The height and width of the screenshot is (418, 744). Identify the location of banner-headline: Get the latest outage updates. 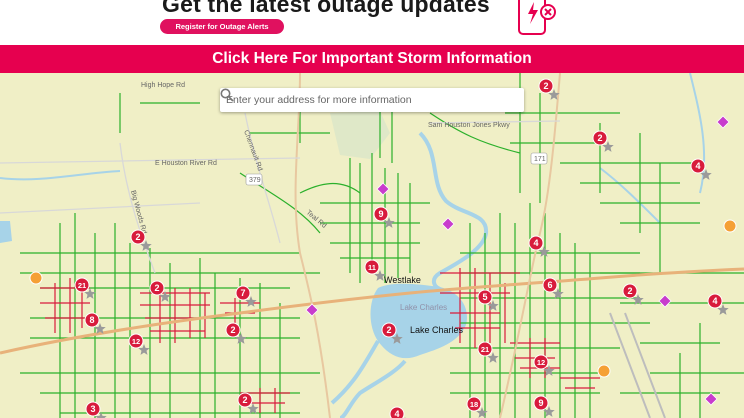
(326, 8).